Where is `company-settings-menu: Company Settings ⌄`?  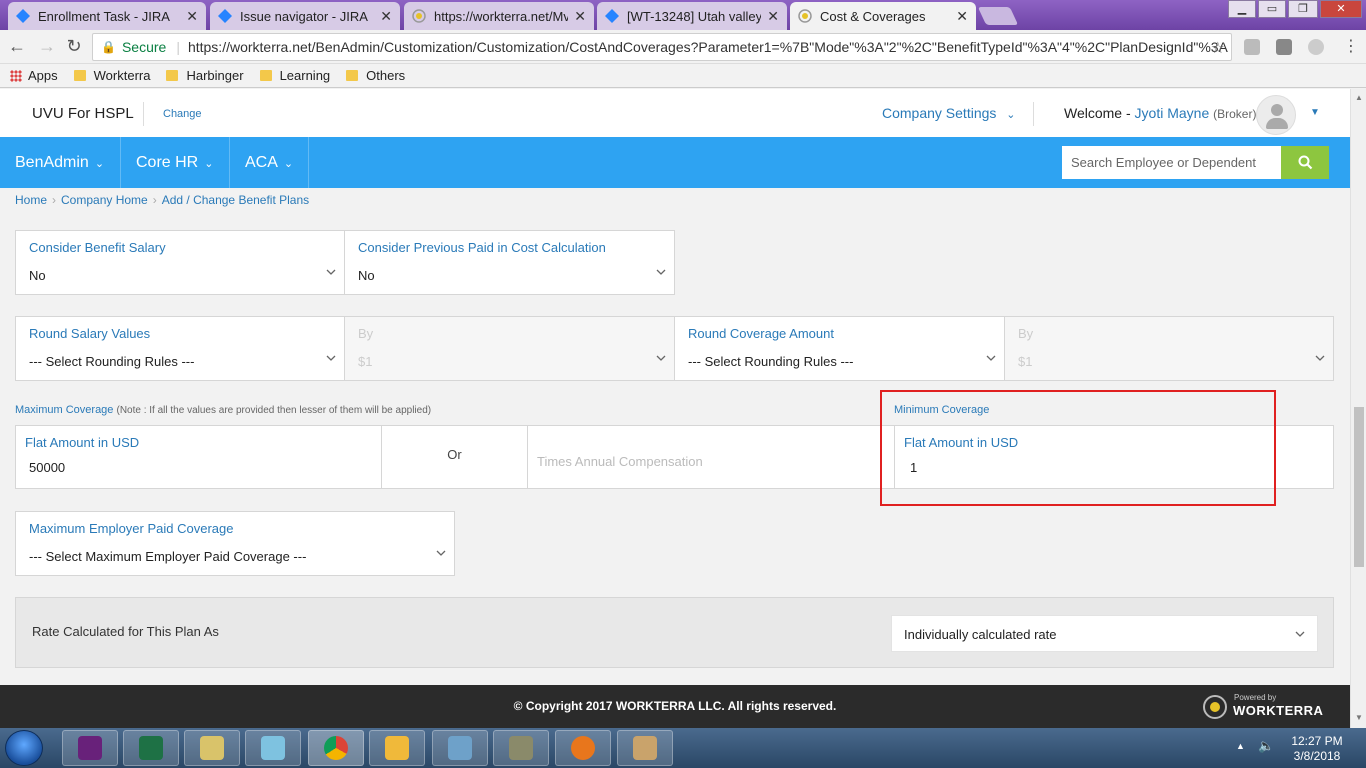 company-settings-menu: Company Settings ⌄ is located at coordinates (949, 113).